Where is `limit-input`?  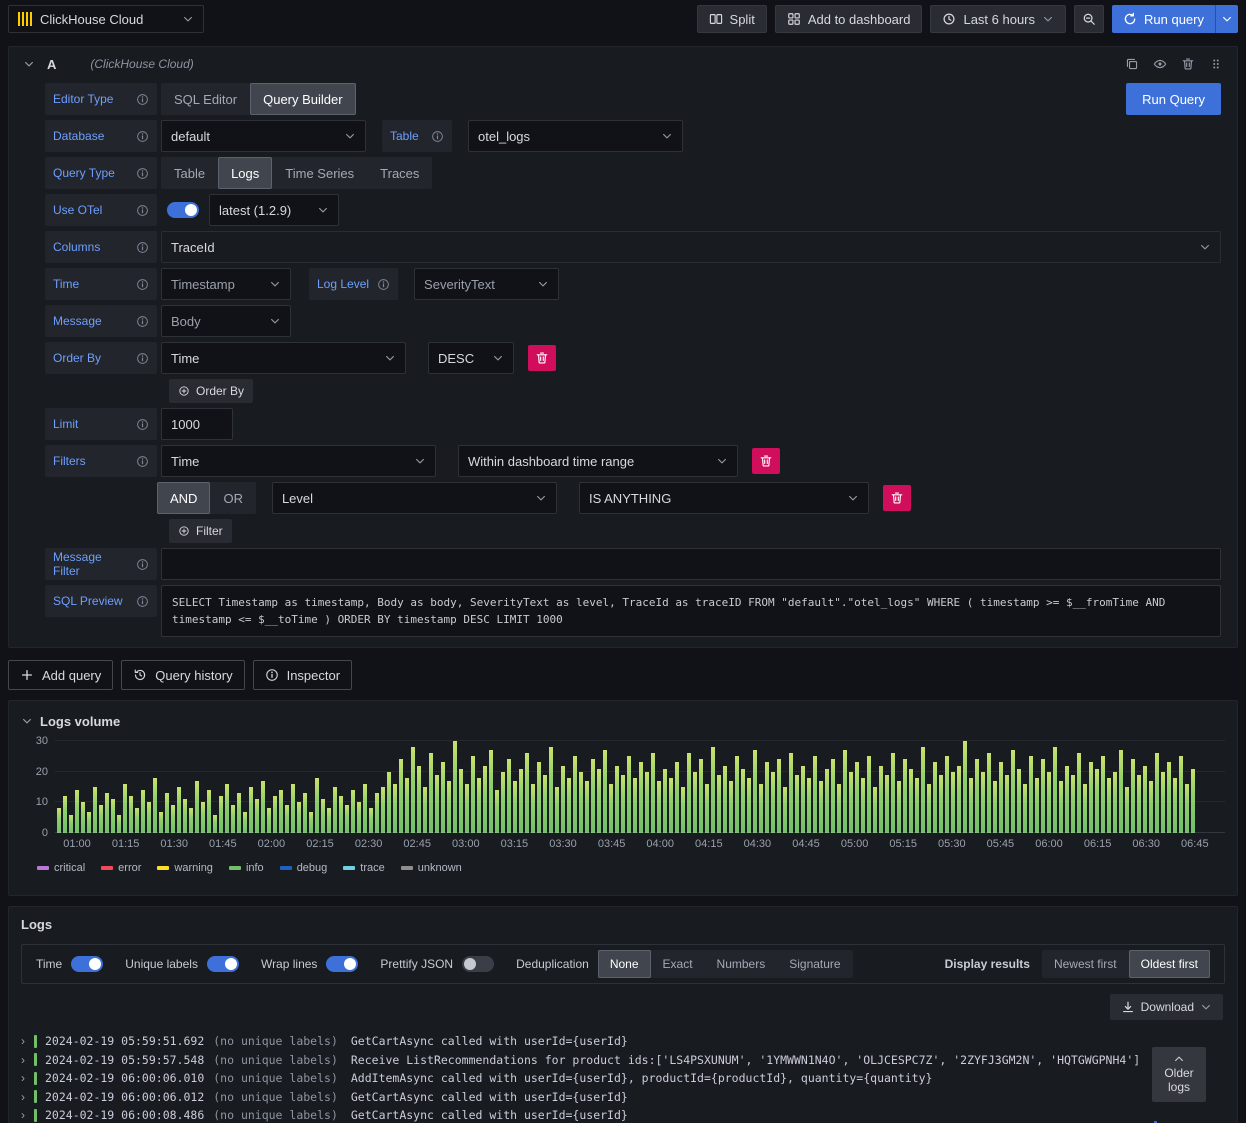 limit-input is located at coordinates (197, 424).